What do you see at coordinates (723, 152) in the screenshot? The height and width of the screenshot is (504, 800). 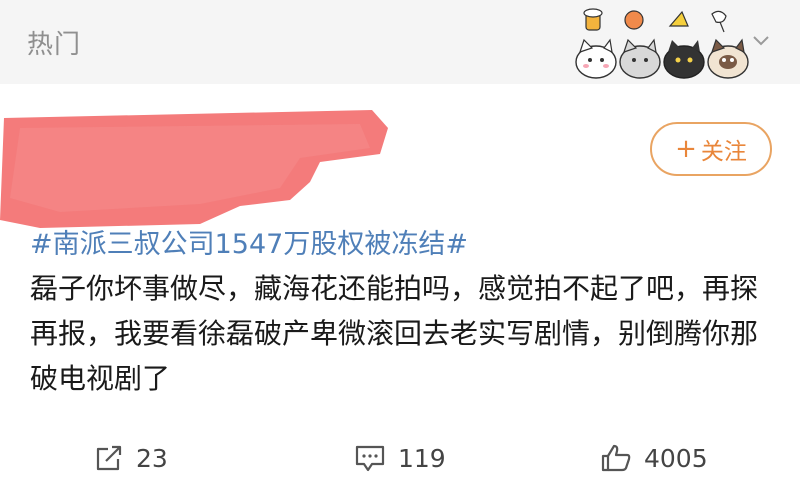 I see `follow-label: 关注` at bounding box center [723, 152].